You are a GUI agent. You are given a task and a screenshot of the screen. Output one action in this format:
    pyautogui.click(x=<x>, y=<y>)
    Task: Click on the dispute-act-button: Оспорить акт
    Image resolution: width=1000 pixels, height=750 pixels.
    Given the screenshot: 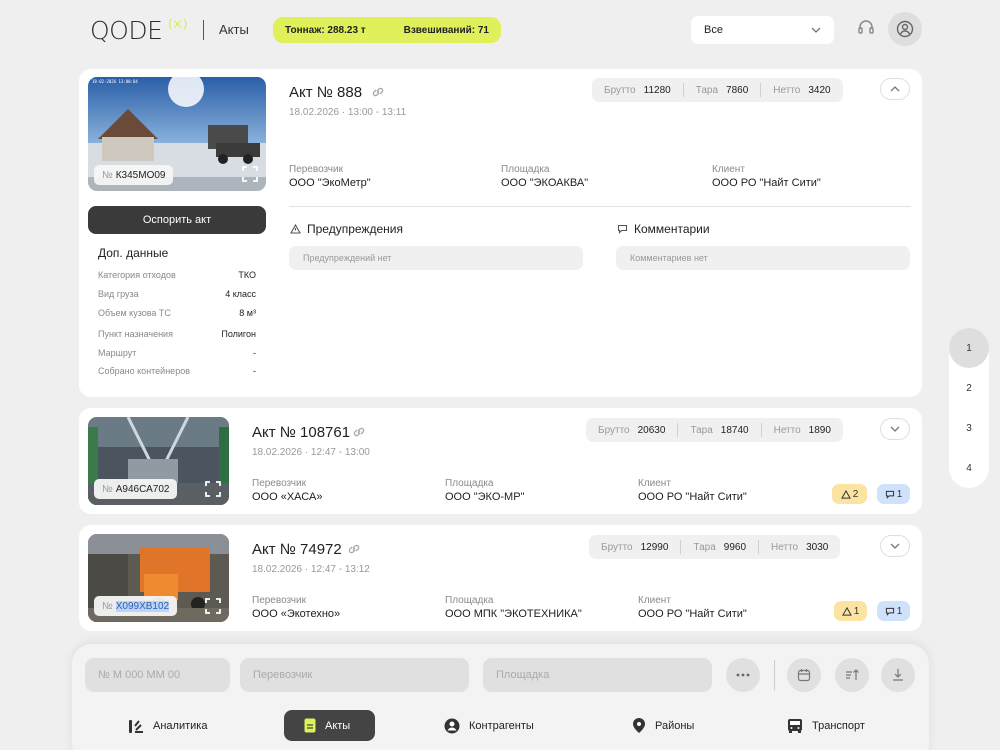 What is the action you would take?
    pyautogui.click(x=177, y=220)
    